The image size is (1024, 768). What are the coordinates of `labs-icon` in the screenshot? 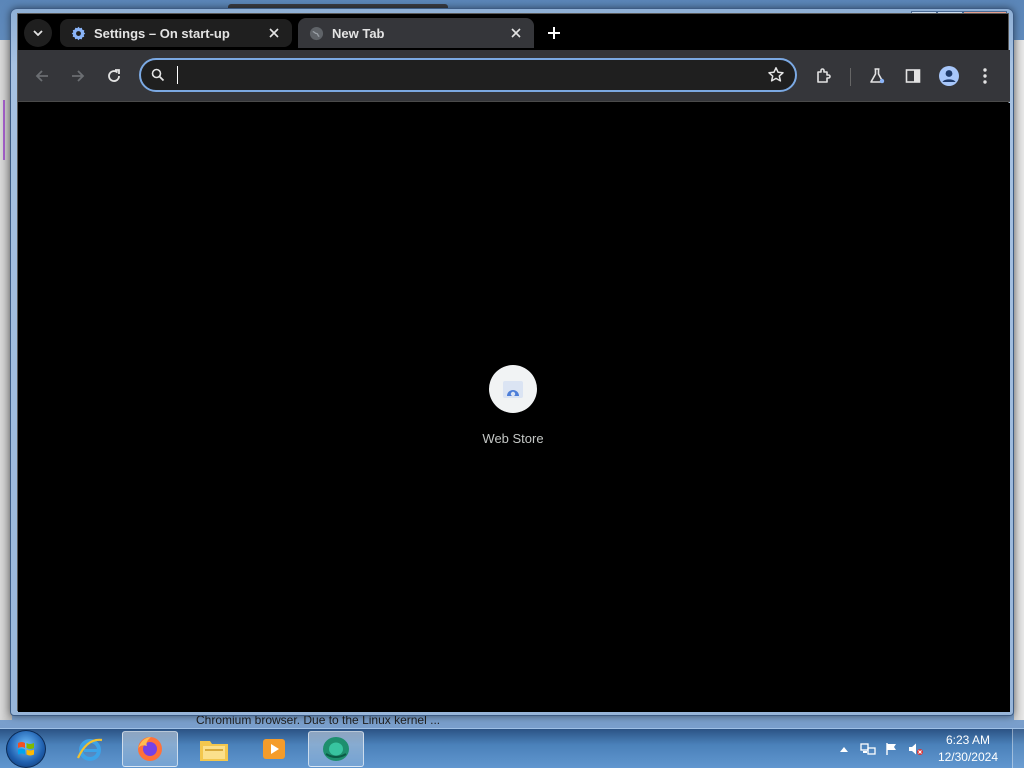 It's located at (877, 76).